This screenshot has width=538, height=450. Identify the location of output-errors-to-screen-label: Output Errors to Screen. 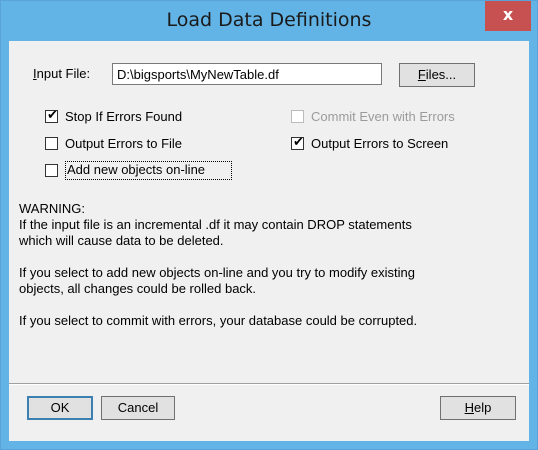
(380, 143).